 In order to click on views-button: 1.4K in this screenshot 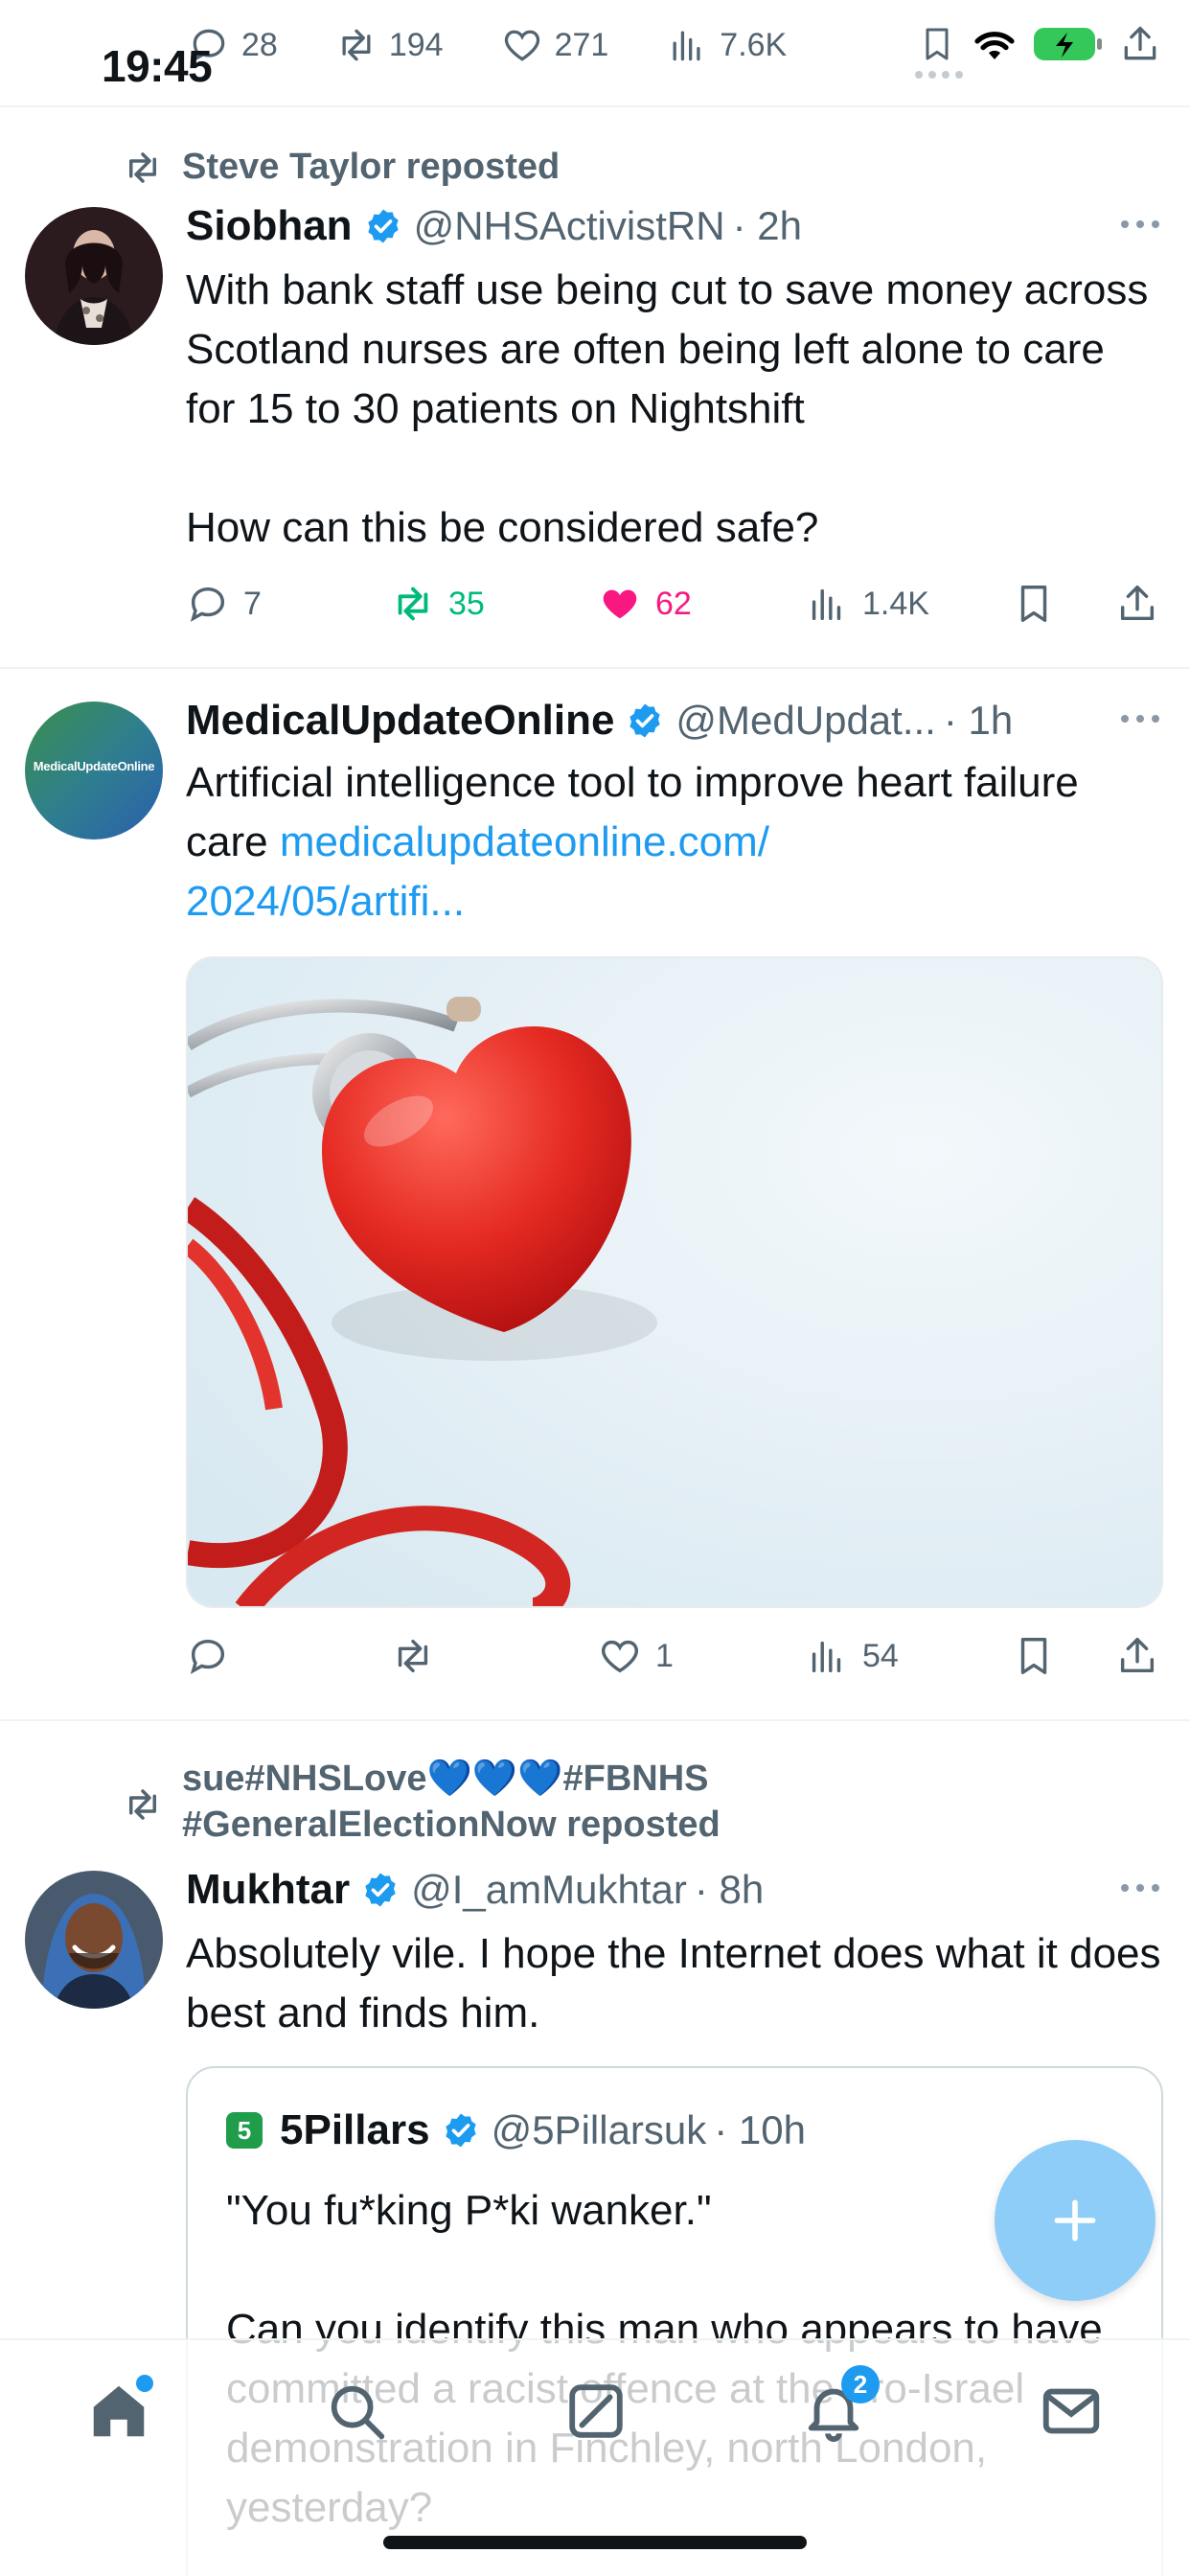, I will do `click(867, 603)`.